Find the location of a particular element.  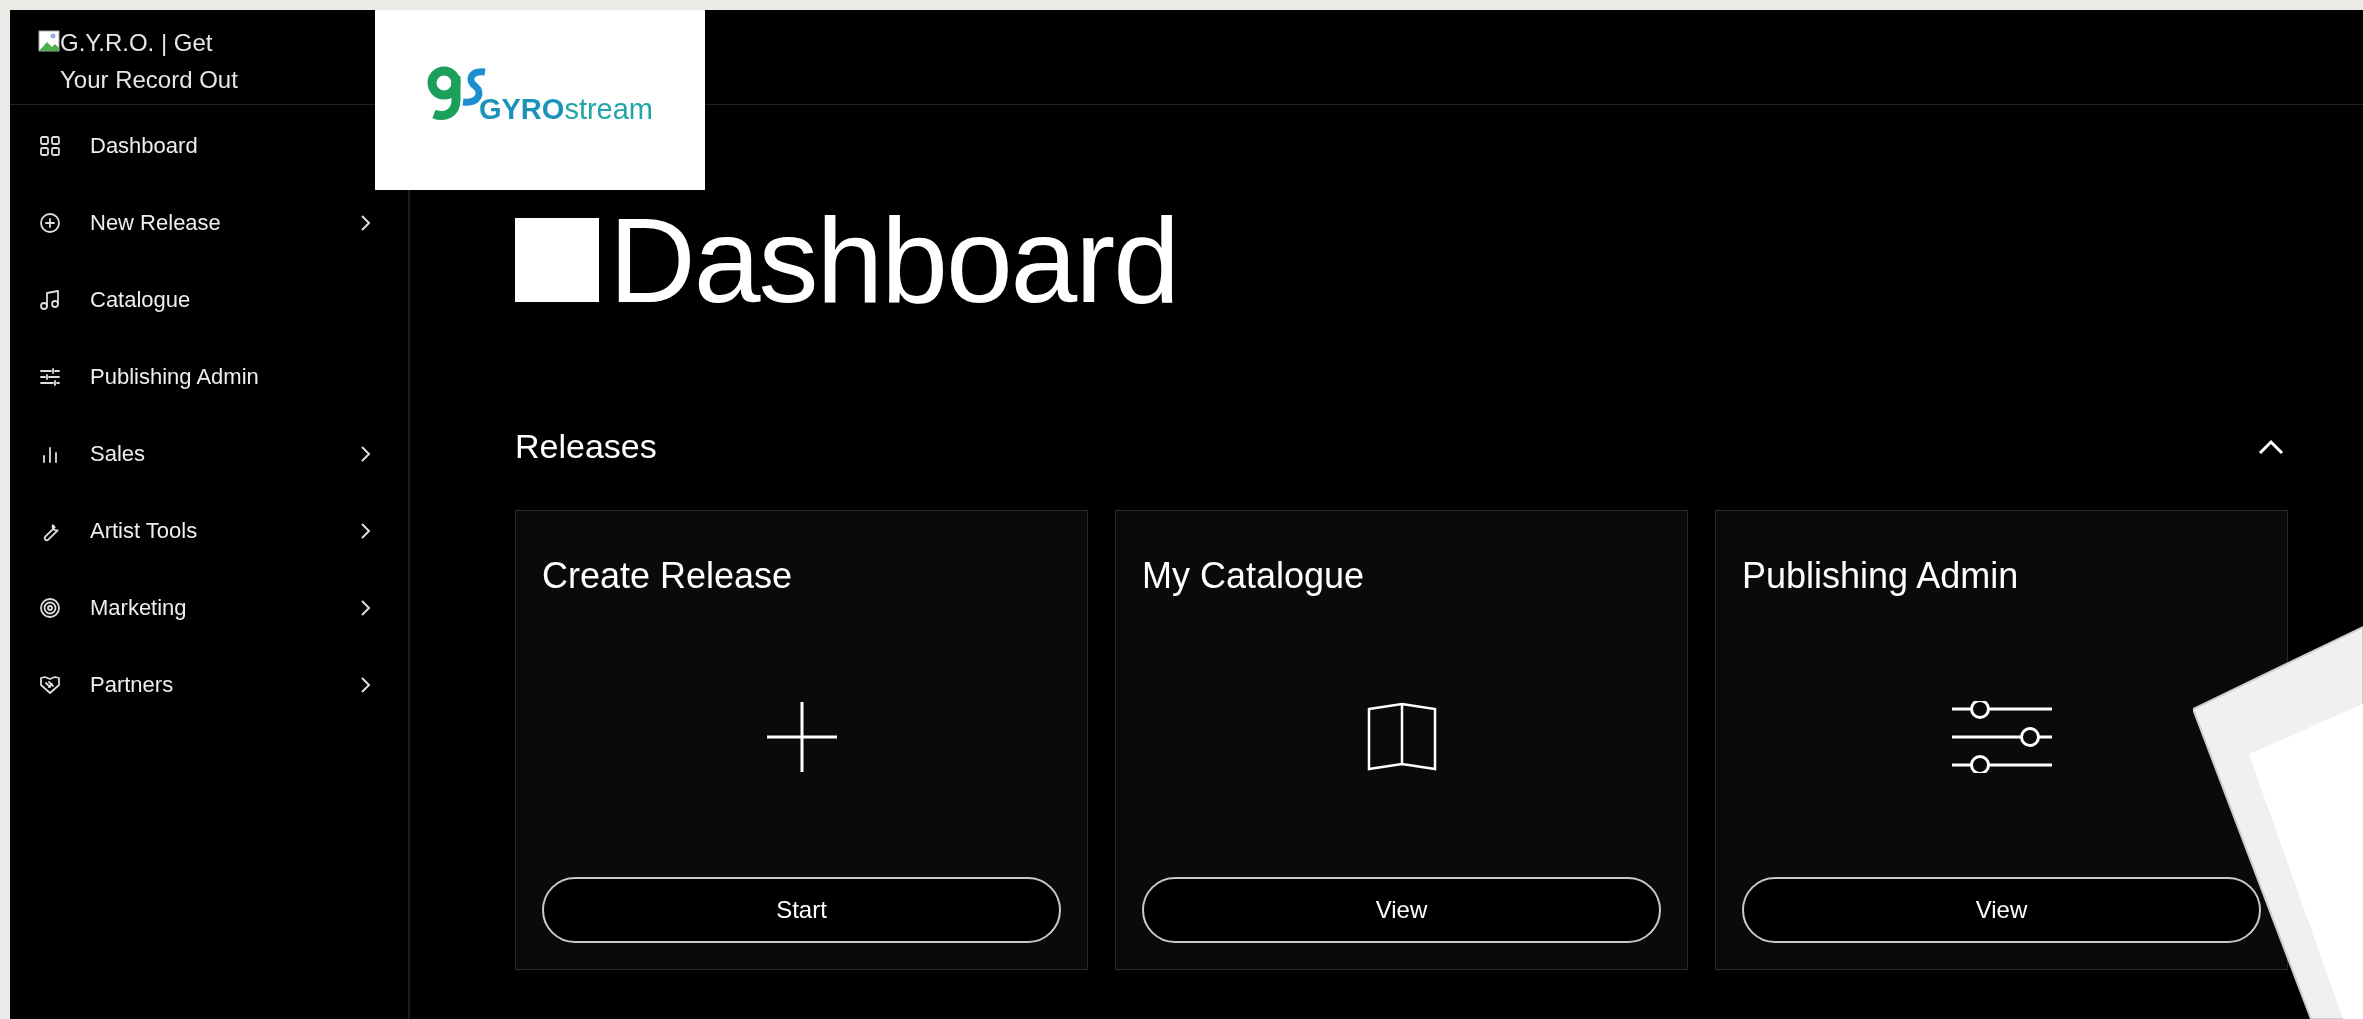

page-title: Dashboard is located at coordinates (894, 260).